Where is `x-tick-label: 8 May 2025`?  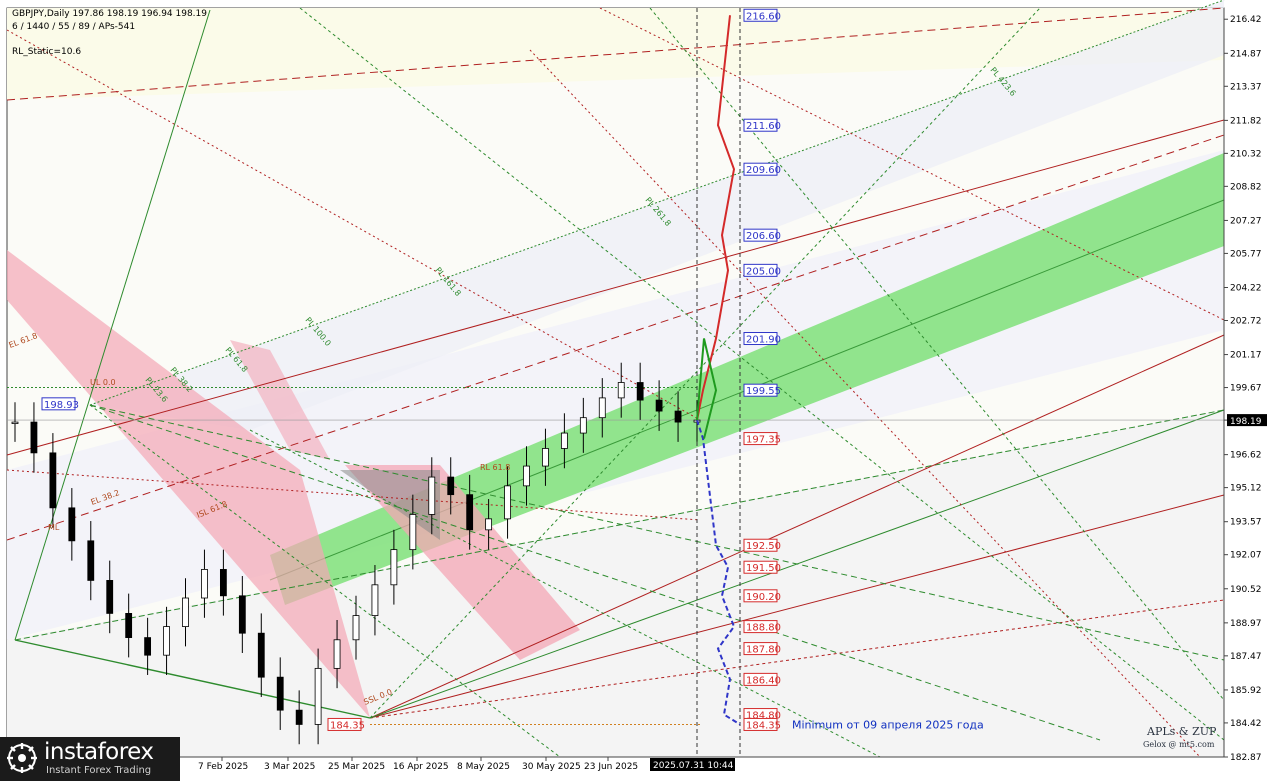 x-tick-label: 8 May 2025 is located at coordinates (483, 767).